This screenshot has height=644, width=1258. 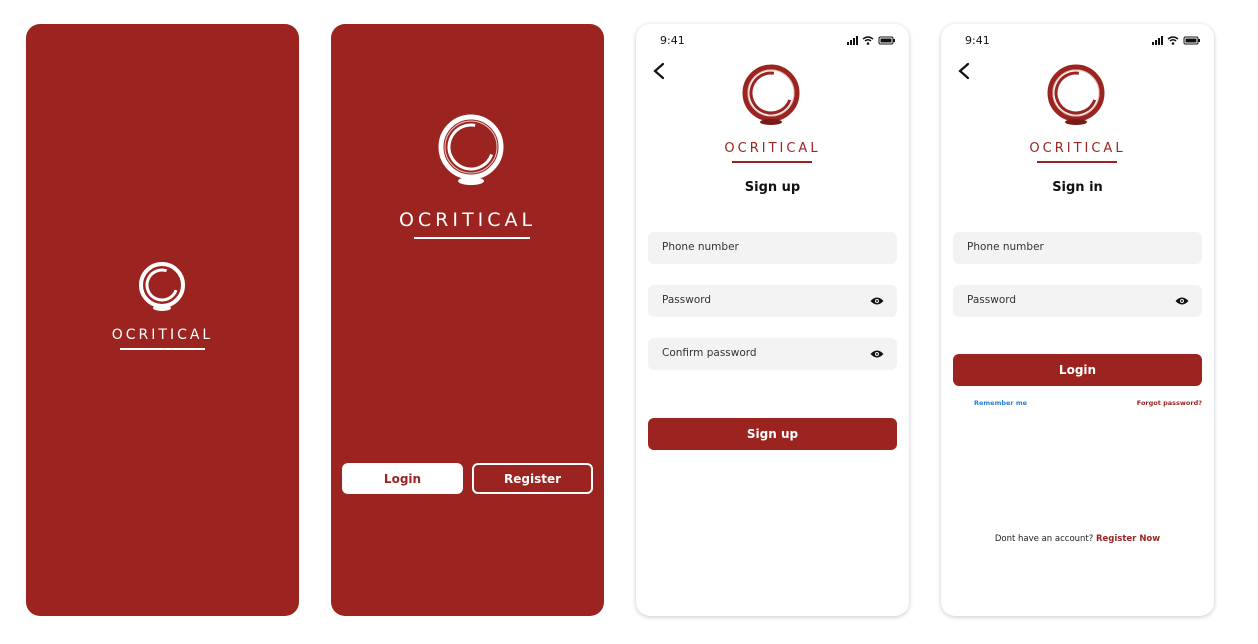 What do you see at coordinates (532, 478) in the screenshot?
I see `register-button: Register` at bounding box center [532, 478].